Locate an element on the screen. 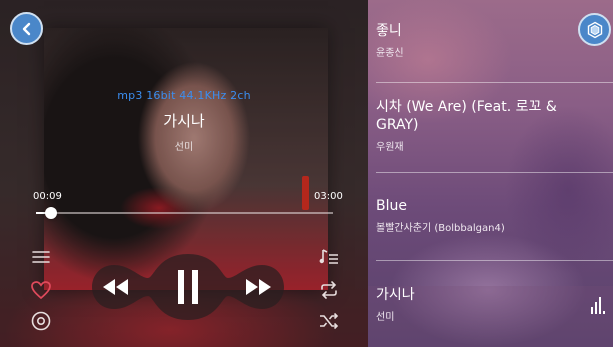 The image size is (613, 347). music-list-icon is located at coordinates (328, 256).